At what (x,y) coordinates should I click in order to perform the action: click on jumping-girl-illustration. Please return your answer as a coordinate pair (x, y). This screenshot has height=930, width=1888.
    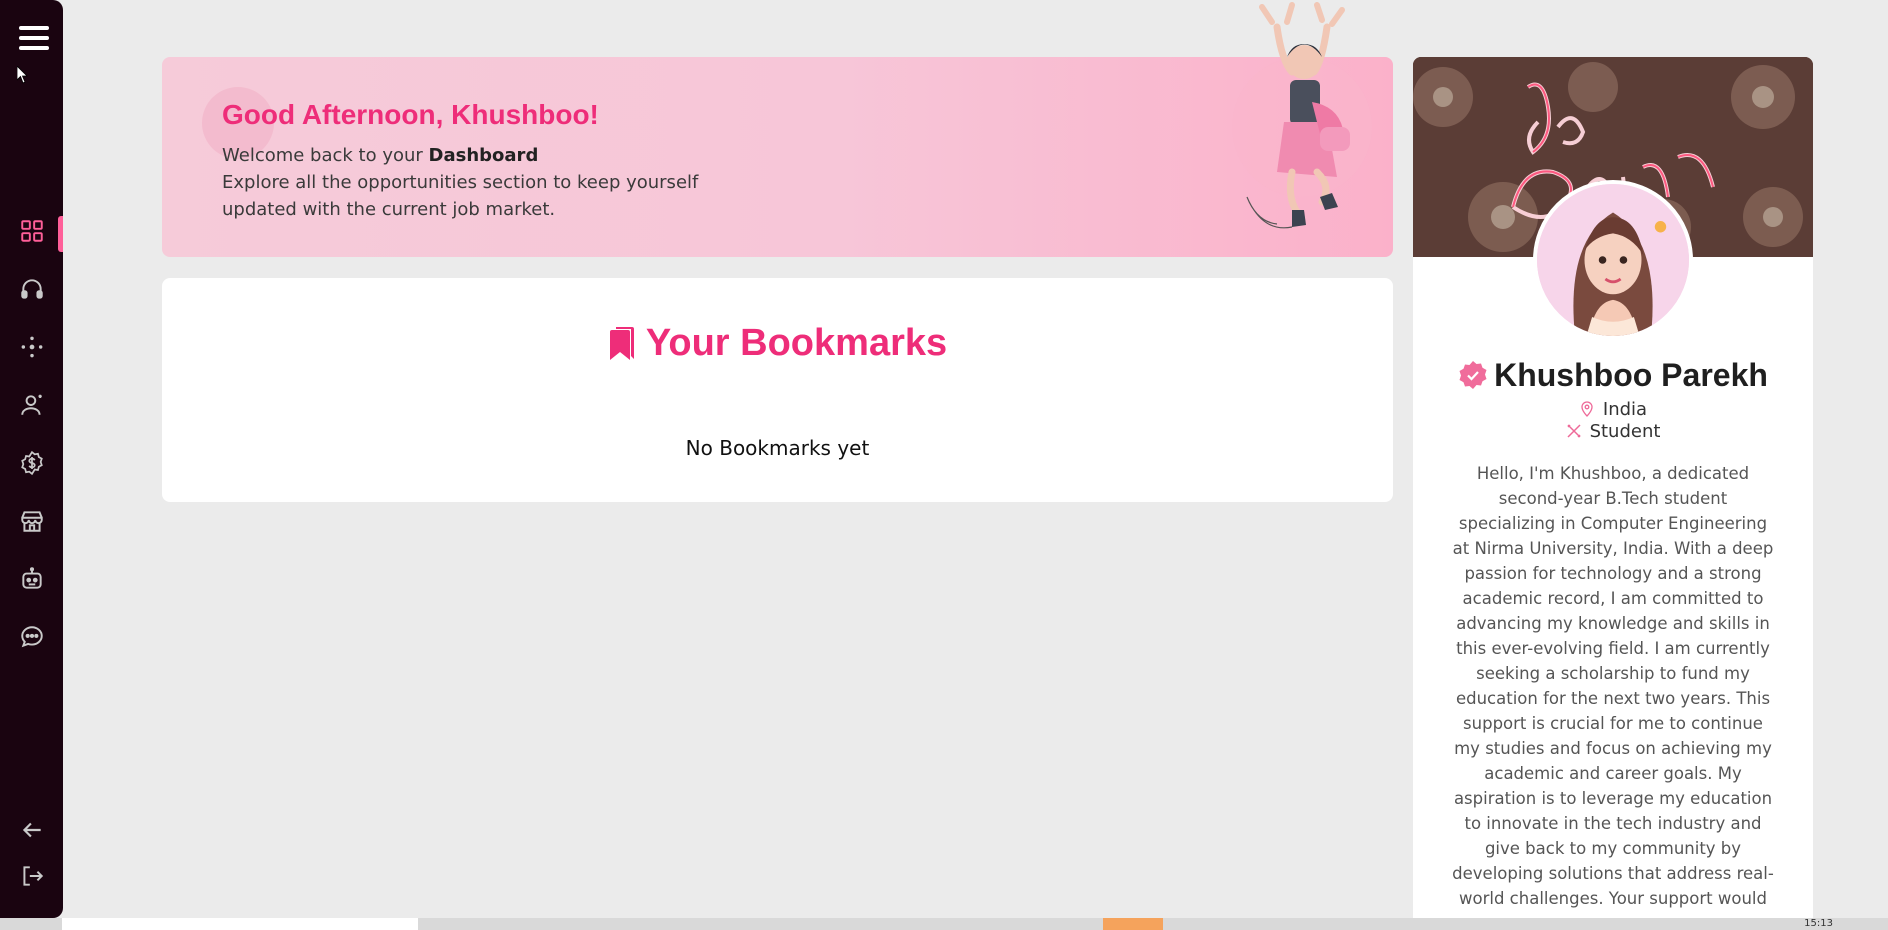
    Looking at the image, I should click on (1302, 115).